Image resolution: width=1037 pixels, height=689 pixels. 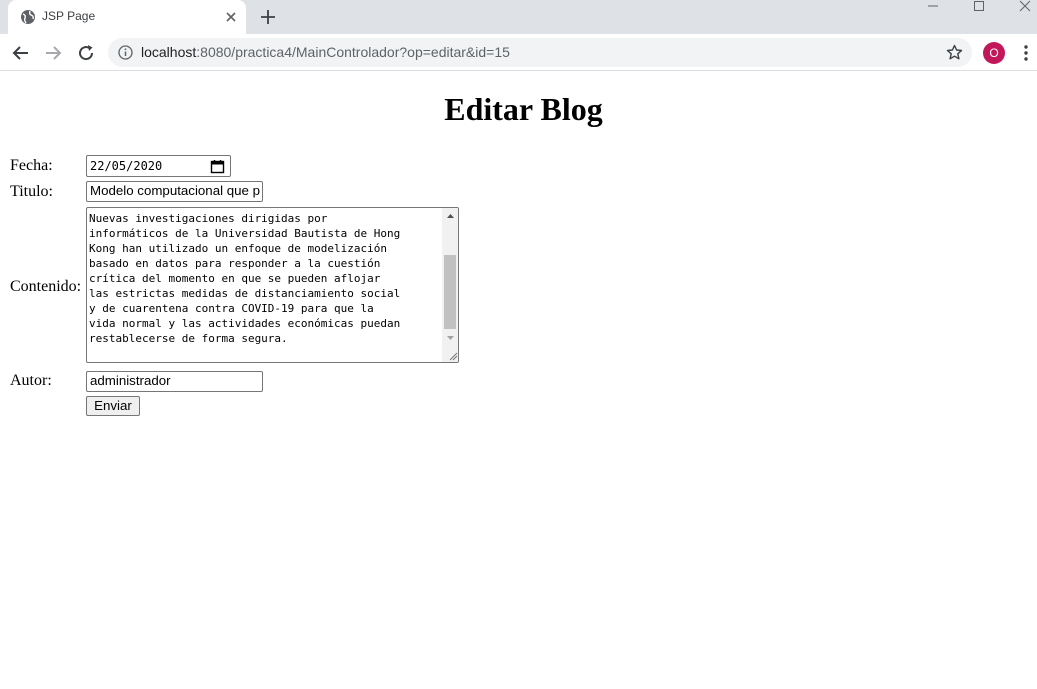 I want to click on autor-input: administrador, so click(x=174, y=381).